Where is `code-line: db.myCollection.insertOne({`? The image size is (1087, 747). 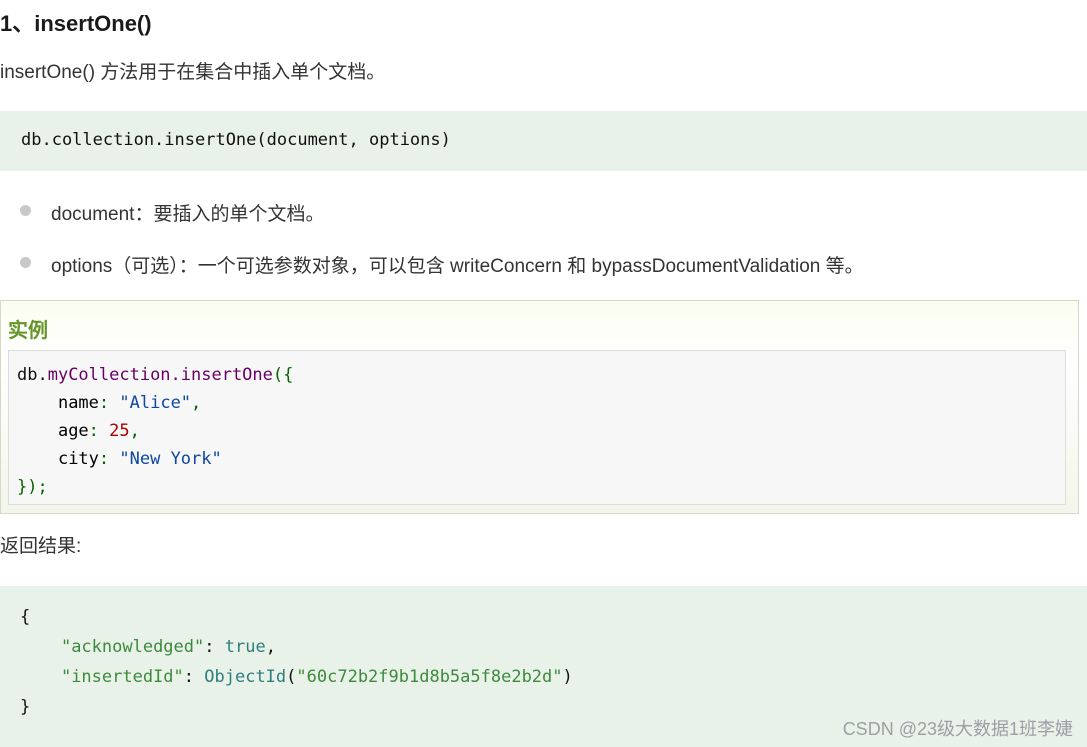 code-line: db.myCollection.insertOne({ is located at coordinates (155, 375).